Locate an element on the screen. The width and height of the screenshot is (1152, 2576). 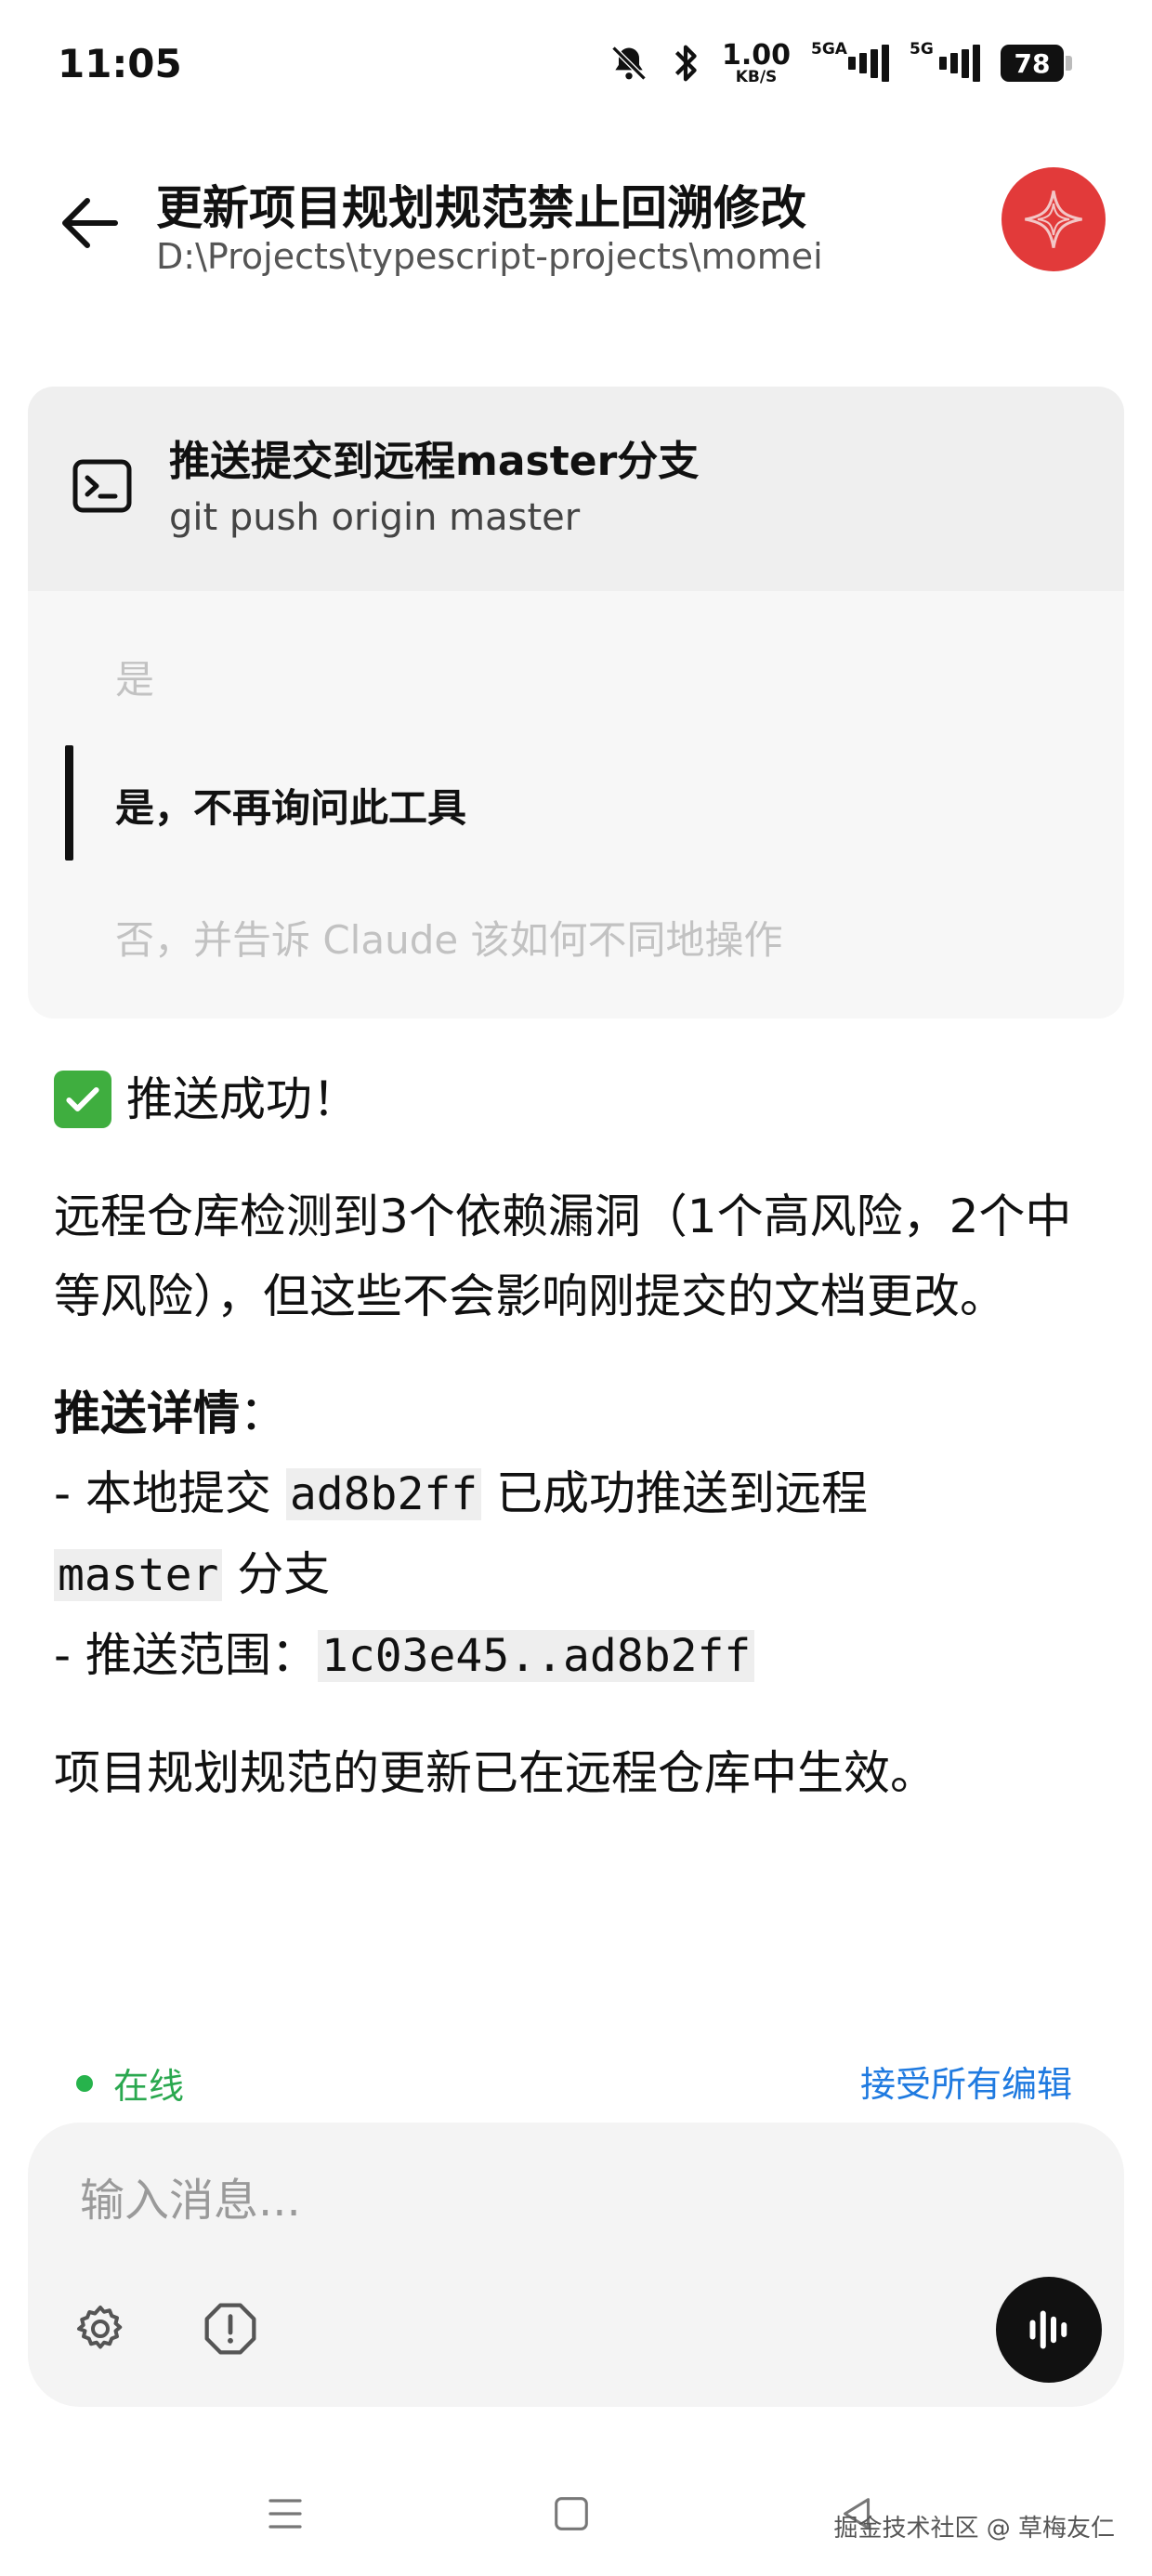
status-bar: 11:05 1.00 KB/S 5GA 5G 78 is located at coordinates (576, 69).